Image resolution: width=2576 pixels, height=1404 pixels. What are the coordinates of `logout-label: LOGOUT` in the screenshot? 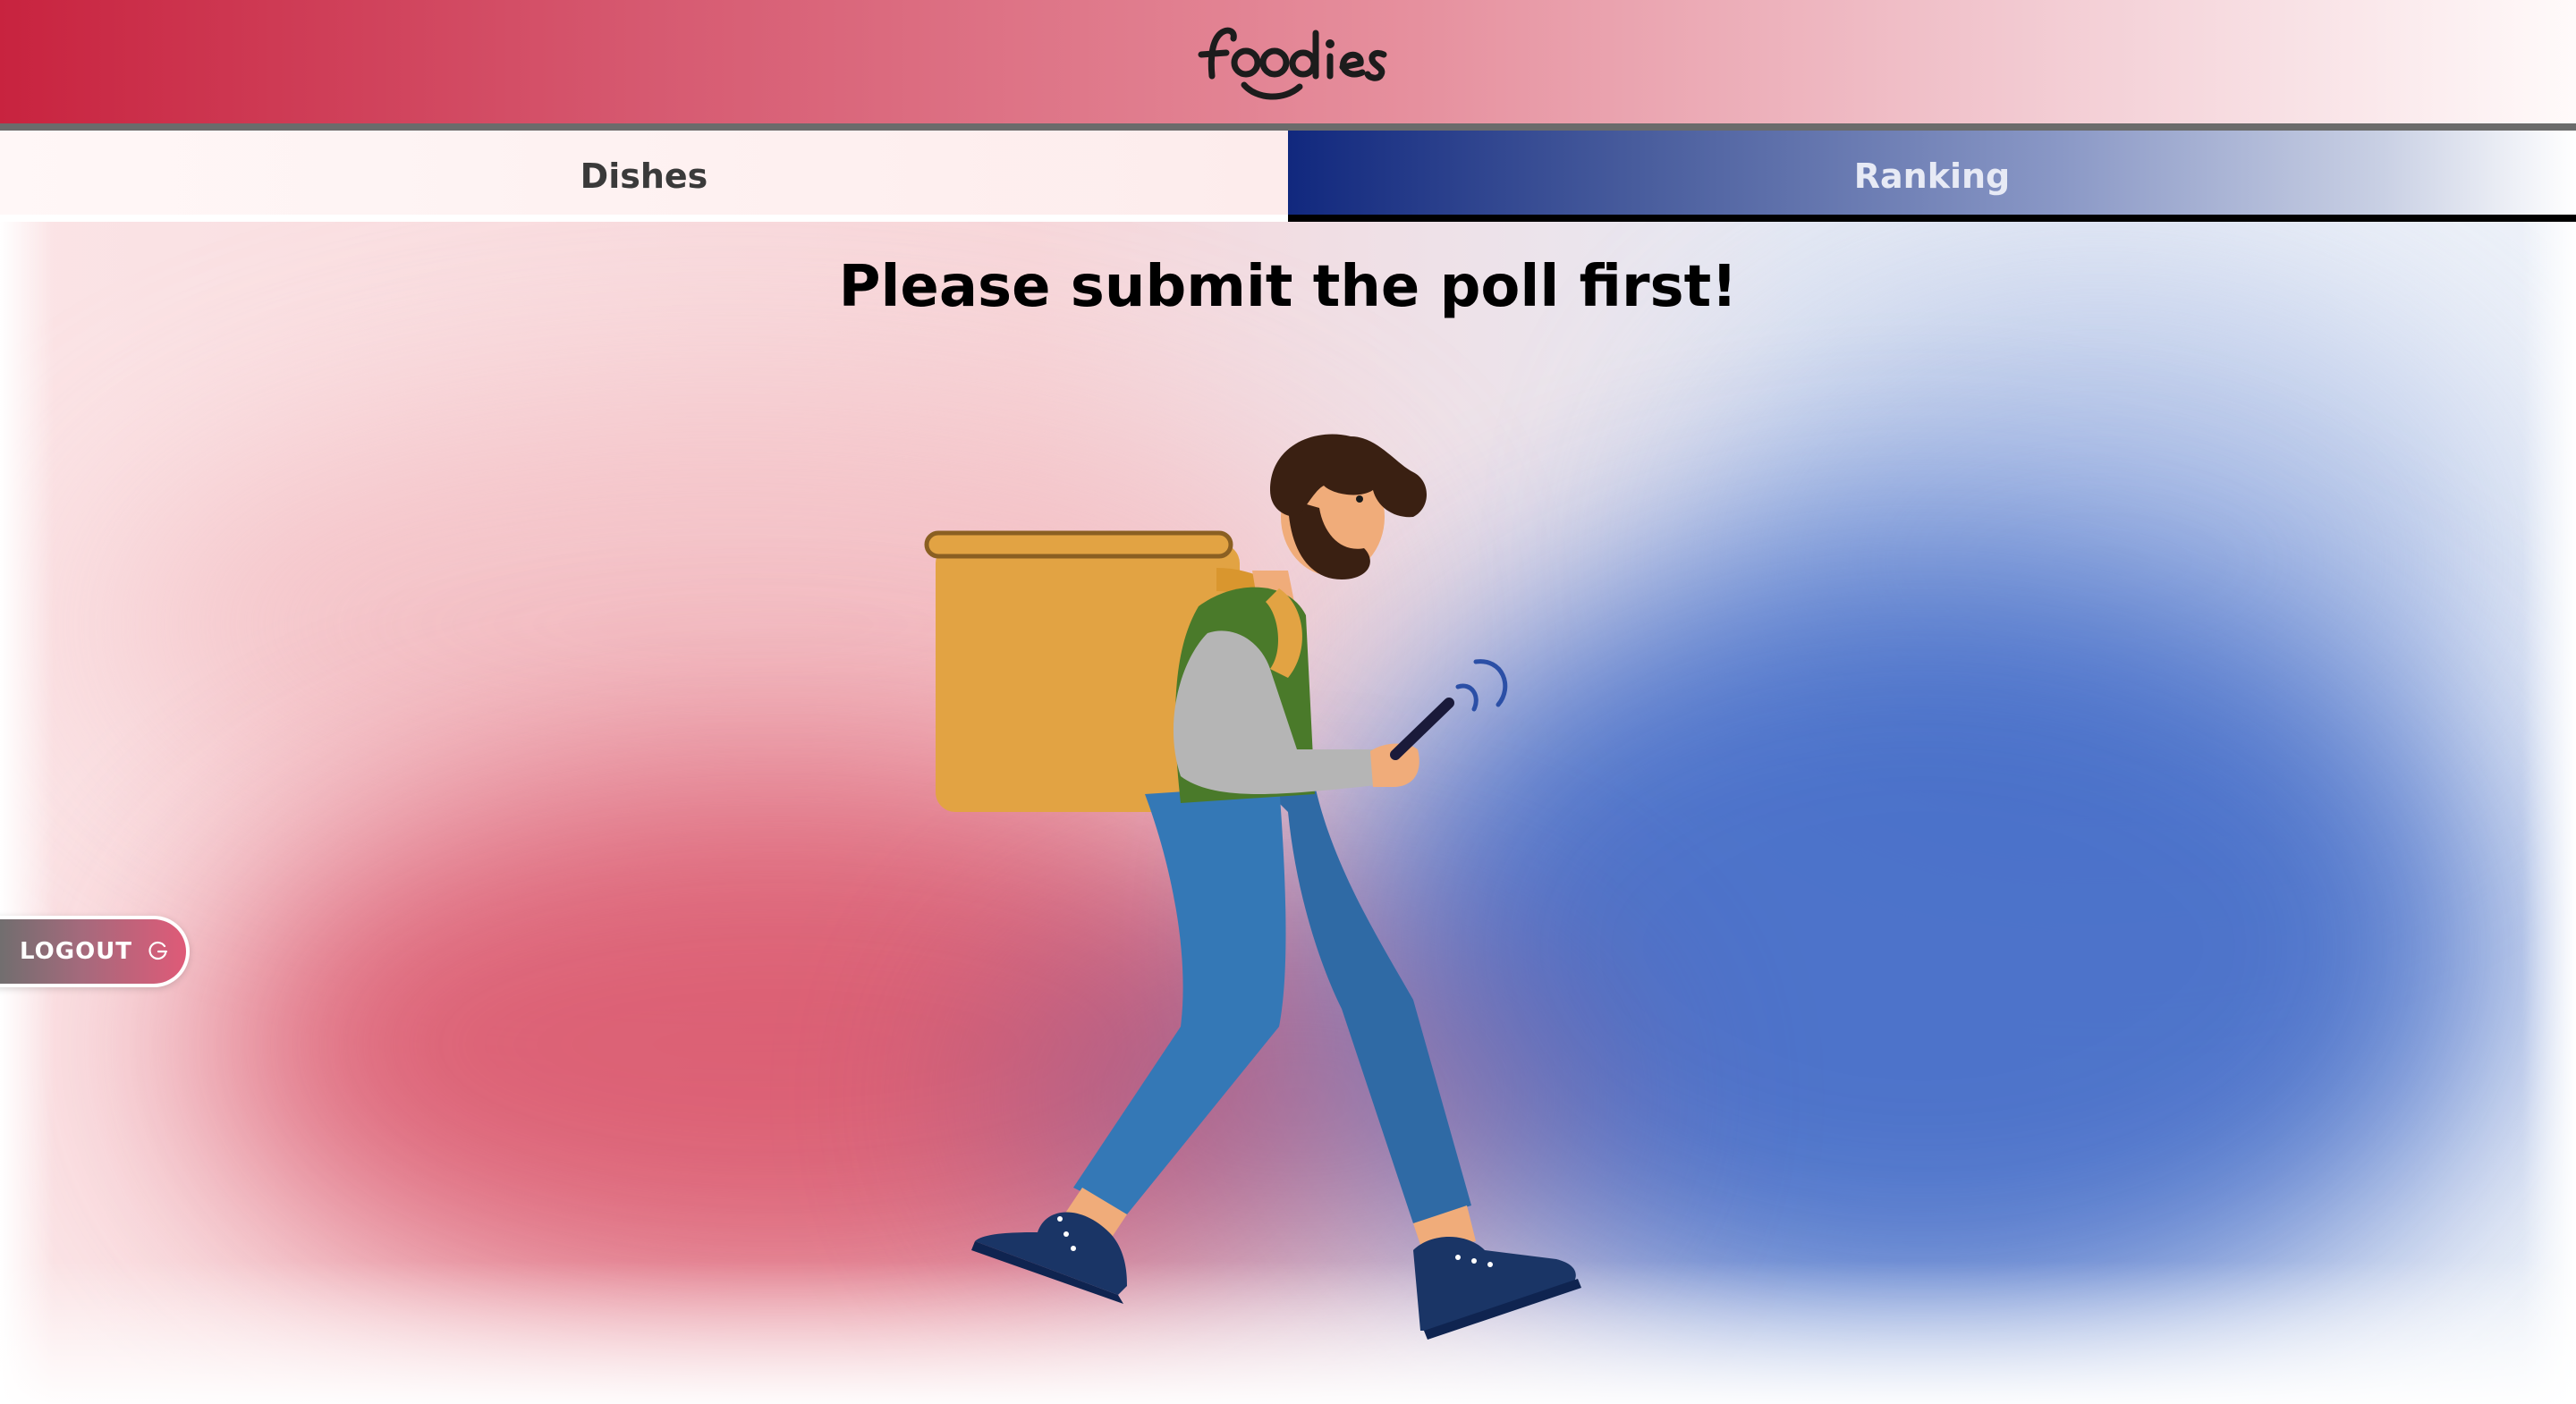 It's located at (76, 951).